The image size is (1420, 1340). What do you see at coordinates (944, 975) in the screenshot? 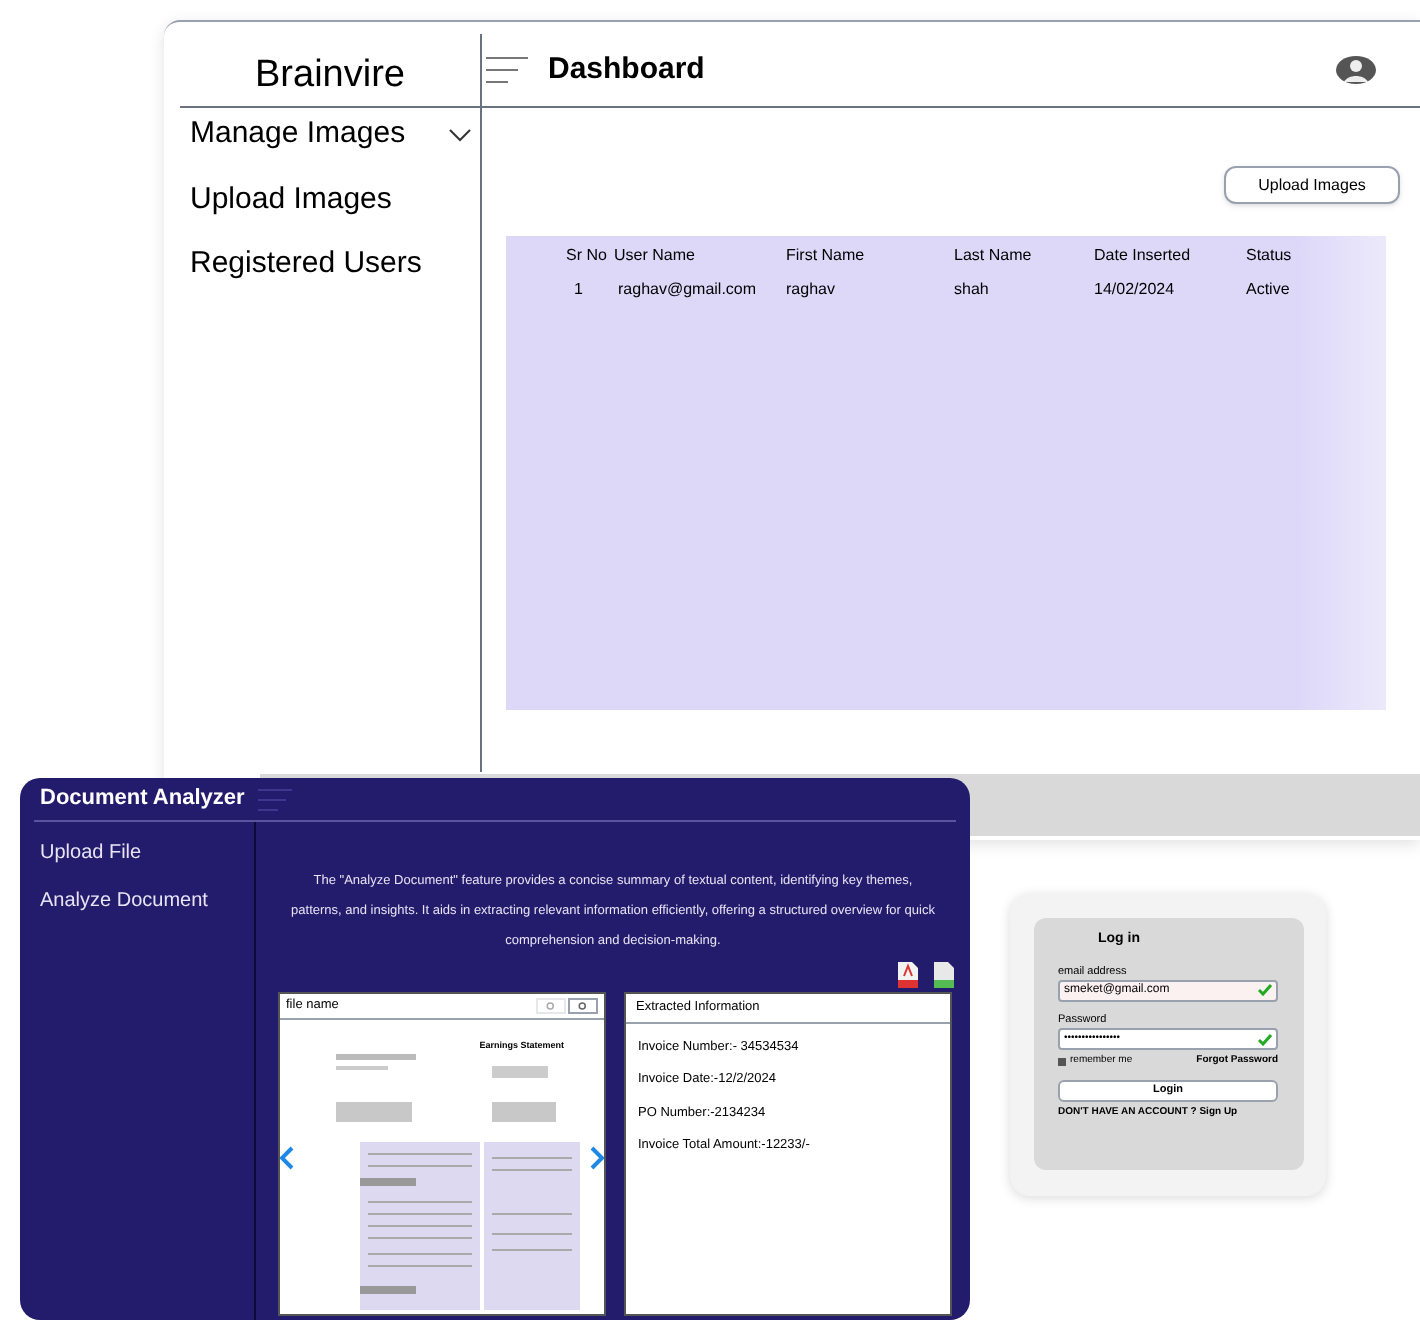
I see `spreadsheet-file-icon` at bounding box center [944, 975].